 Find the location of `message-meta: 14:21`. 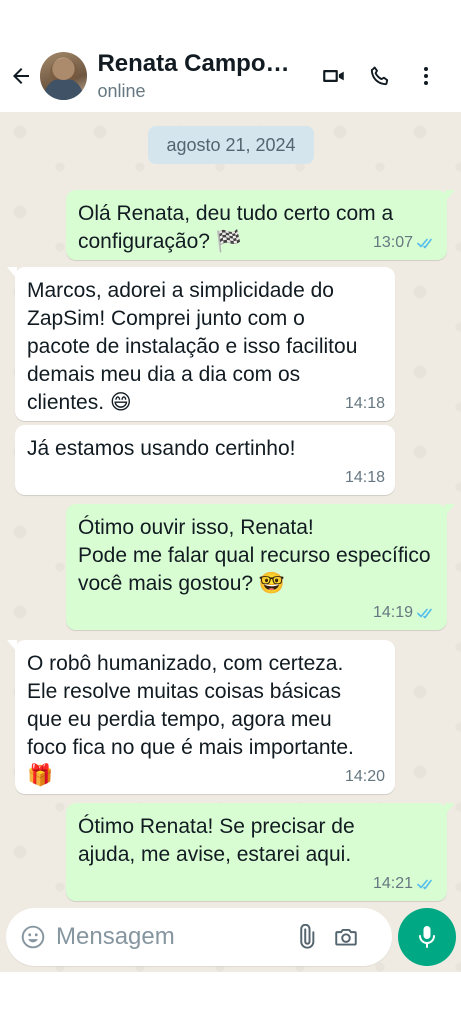

message-meta: 14:21 is located at coordinates (404, 884).